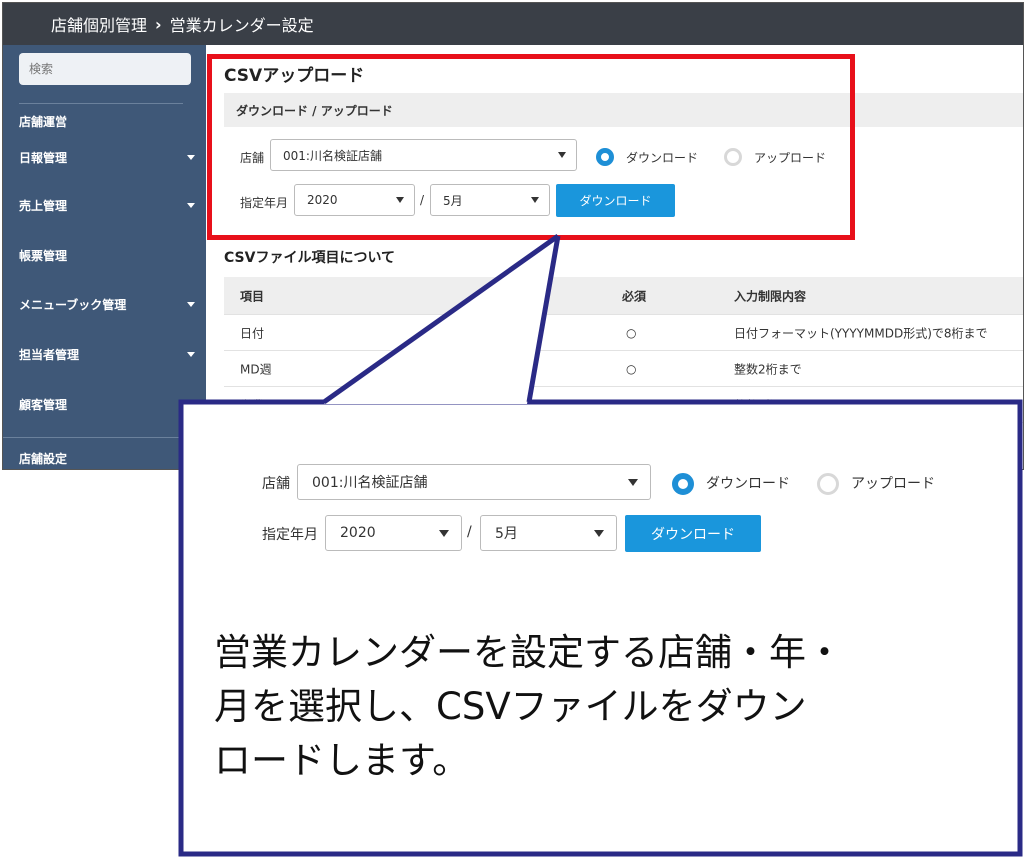 This screenshot has height=858, width=1024. I want to click on callout-download-button: ダウンロード, so click(693, 533).